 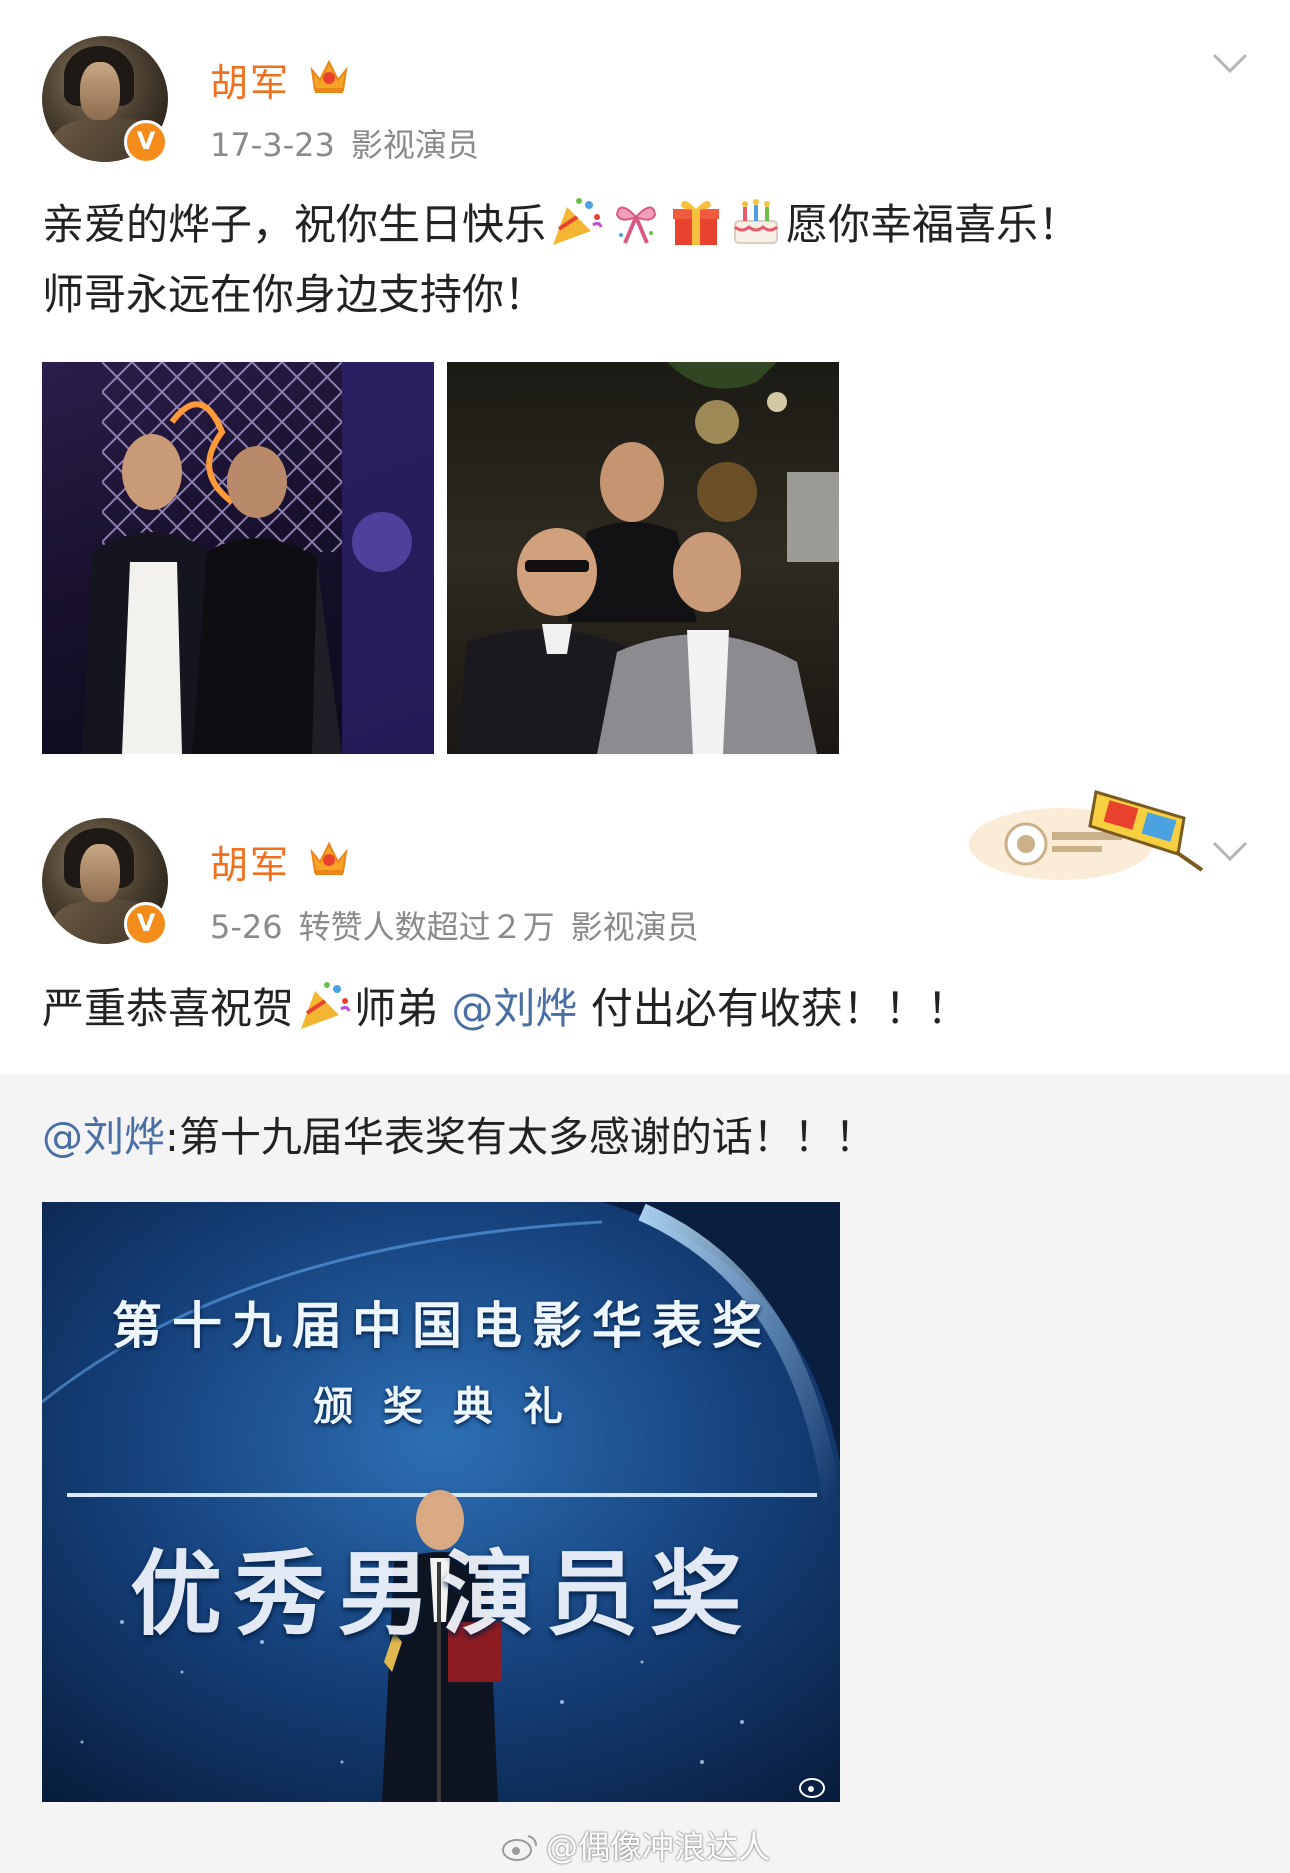 I want to click on post-text: 严重恭喜祝贺 师弟 @刘烨 付出必有收获！！！, so click(x=505, y=1009).